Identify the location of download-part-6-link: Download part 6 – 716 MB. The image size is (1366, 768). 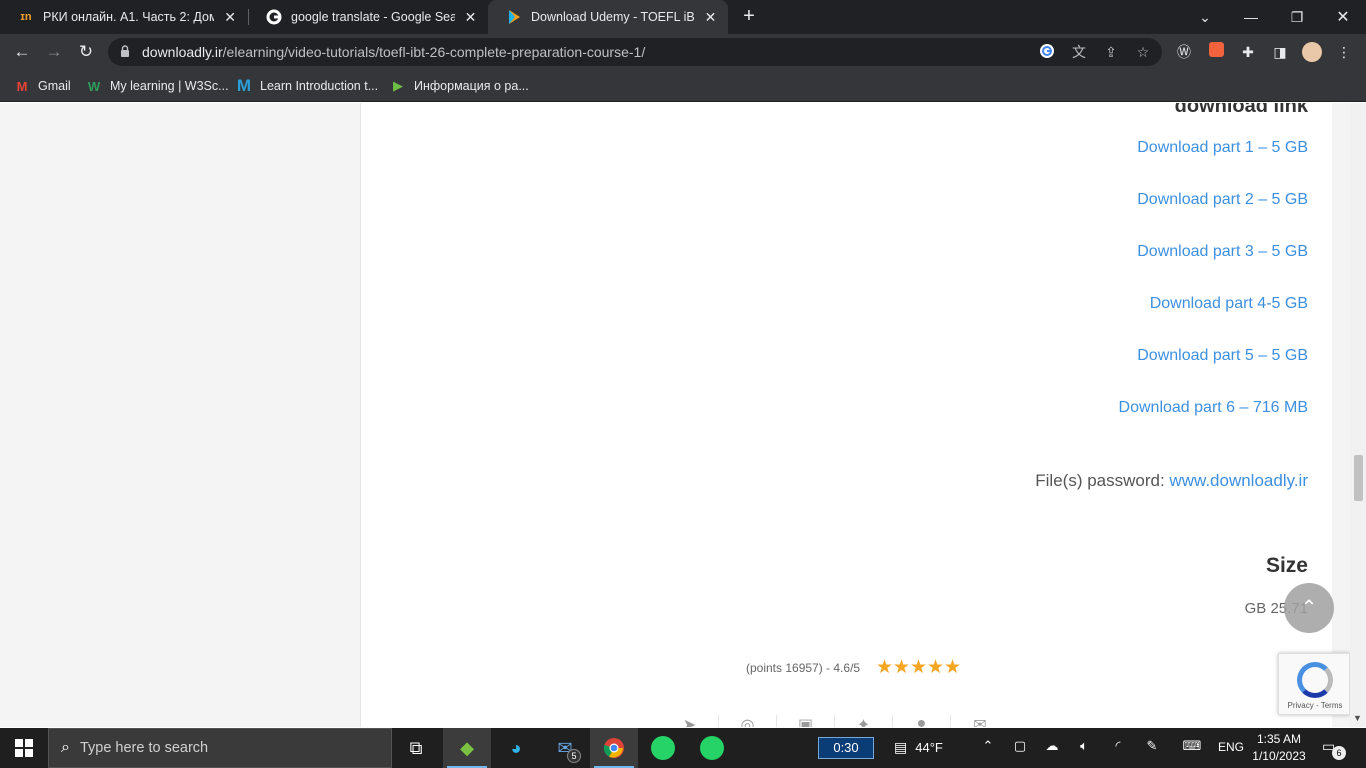
(1213, 408).